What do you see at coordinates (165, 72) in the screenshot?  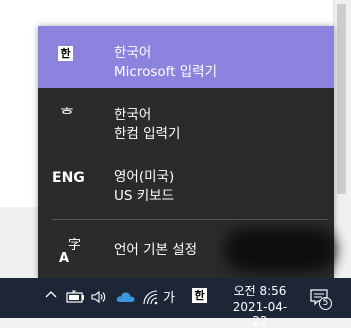 I see `ime-keyboard-label: Microsoft 입력기` at bounding box center [165, 72].